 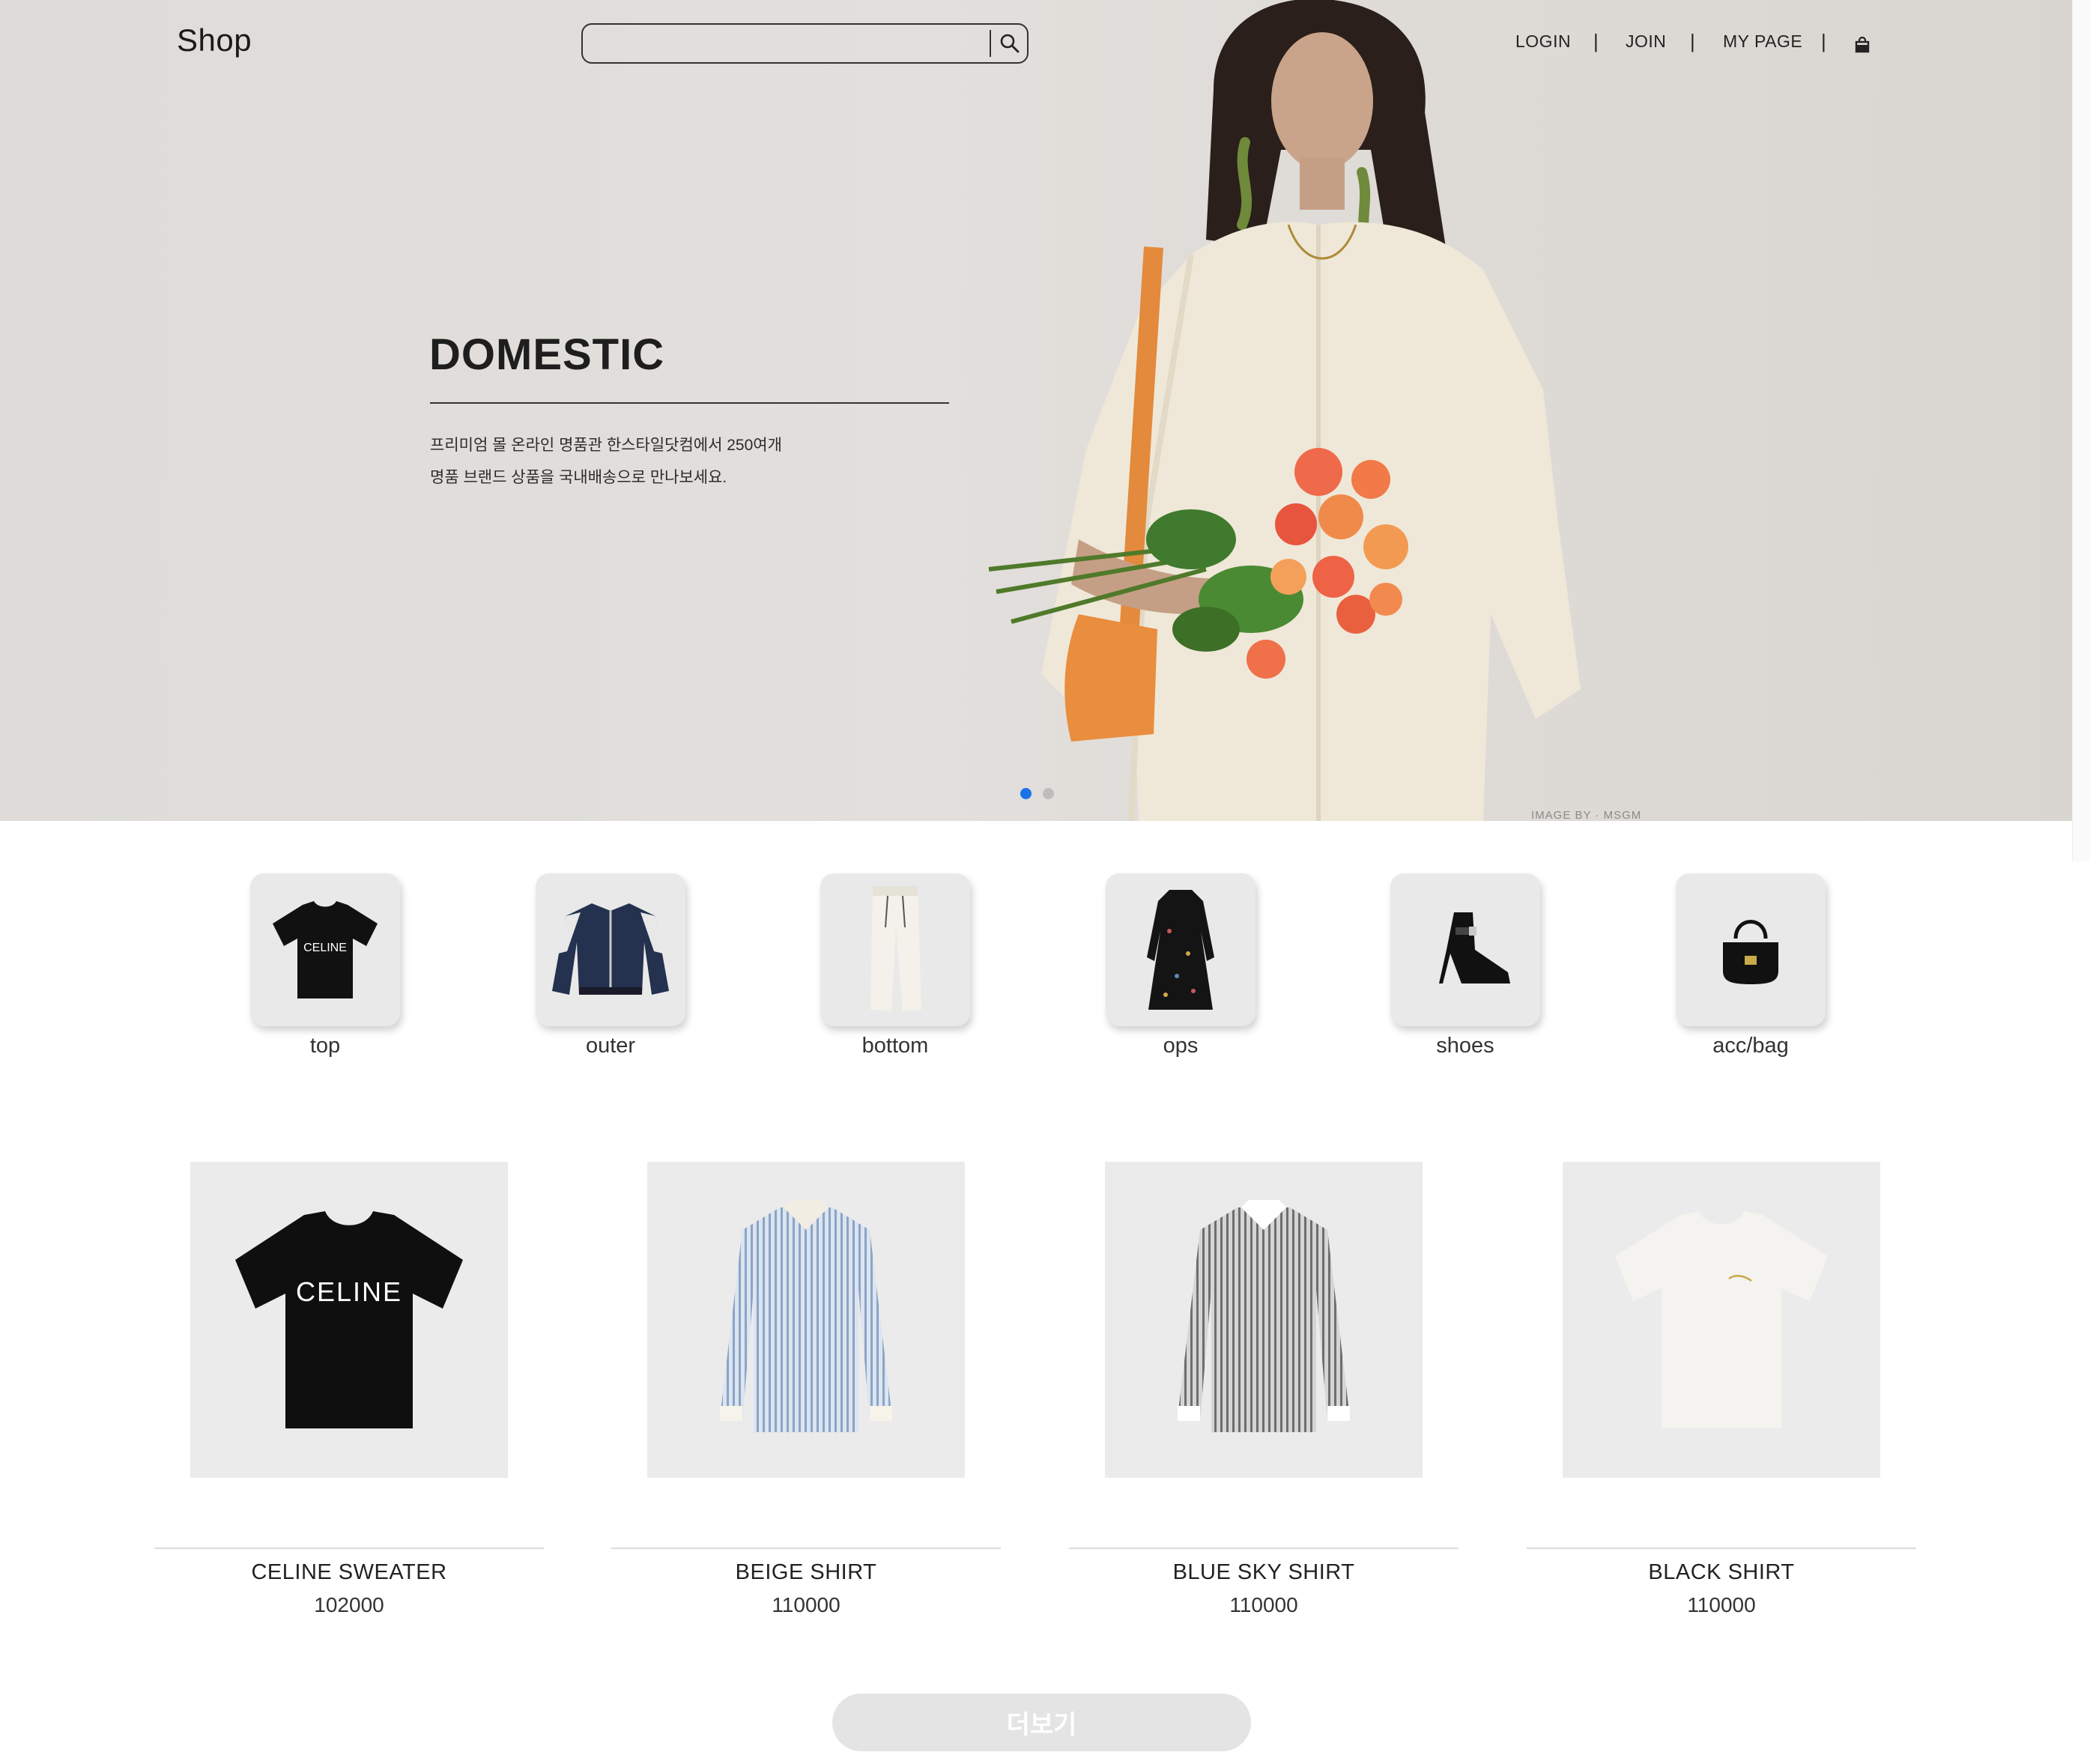 What do you see at coordinates (325, 1046) in the screenshot?
I see `category-label: top` at bounding box center [325, 1046].